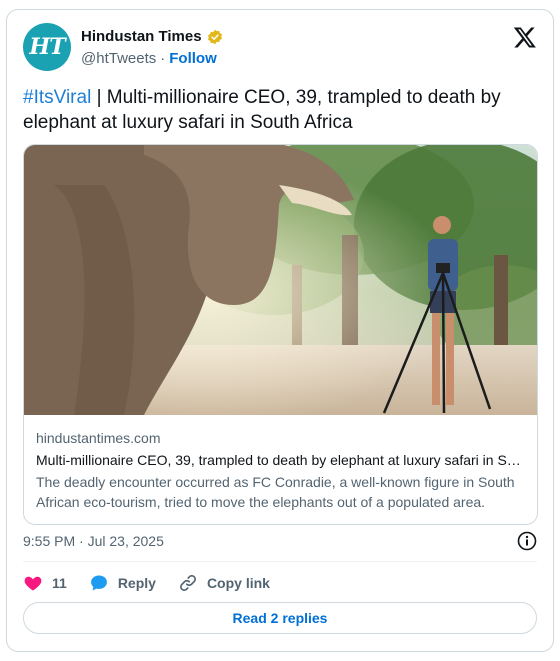  What do you see at coordinates (525, 37) in the screenshot?
I see `x-logo-icon` at bounding box center [525, 37].